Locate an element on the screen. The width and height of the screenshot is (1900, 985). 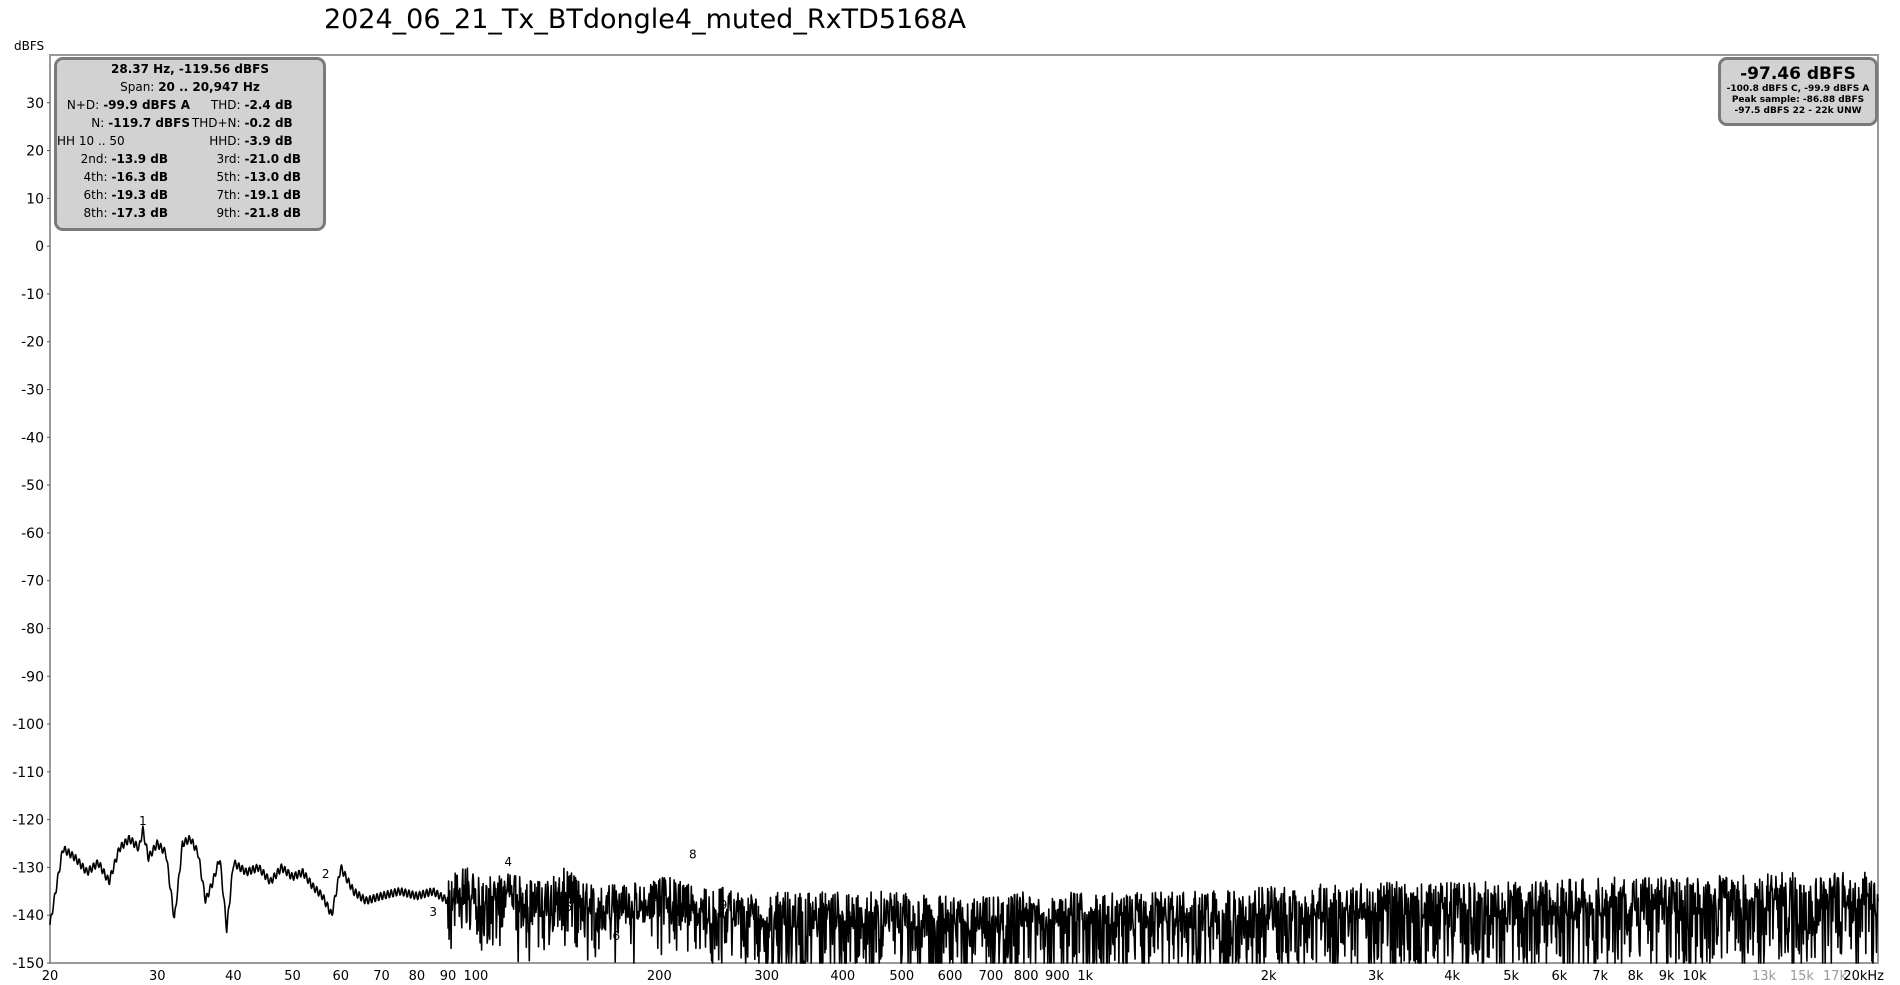
stat-value: -19.3 dB is located at coordinates (140, 195).